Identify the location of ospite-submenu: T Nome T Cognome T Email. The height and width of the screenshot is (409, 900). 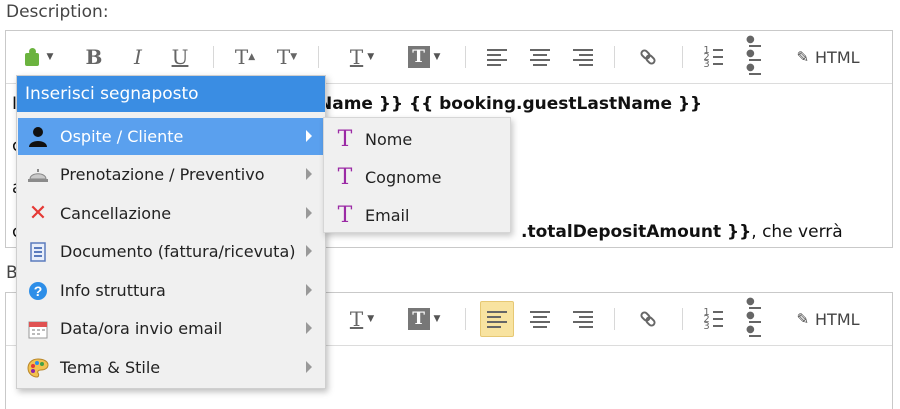
(417, 175).